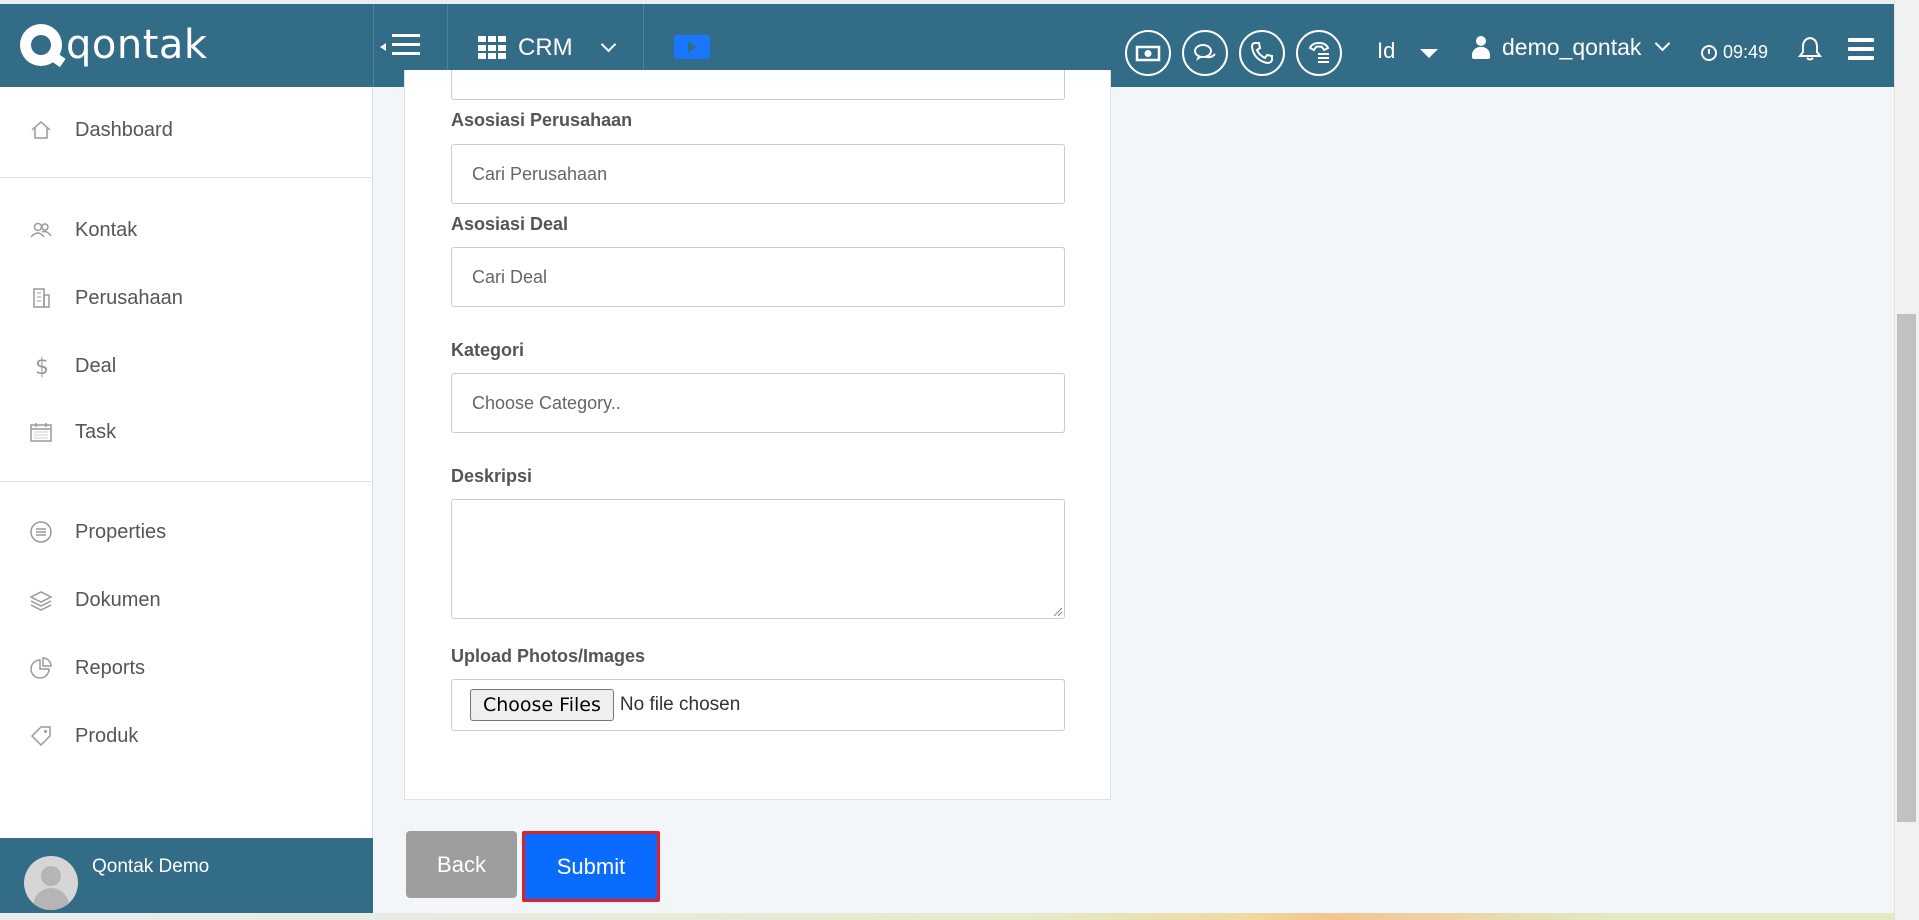 The width and height of the screenshot is (1919, 920). I want to click on app-switcher-menu: CRM, so click(547, 48).